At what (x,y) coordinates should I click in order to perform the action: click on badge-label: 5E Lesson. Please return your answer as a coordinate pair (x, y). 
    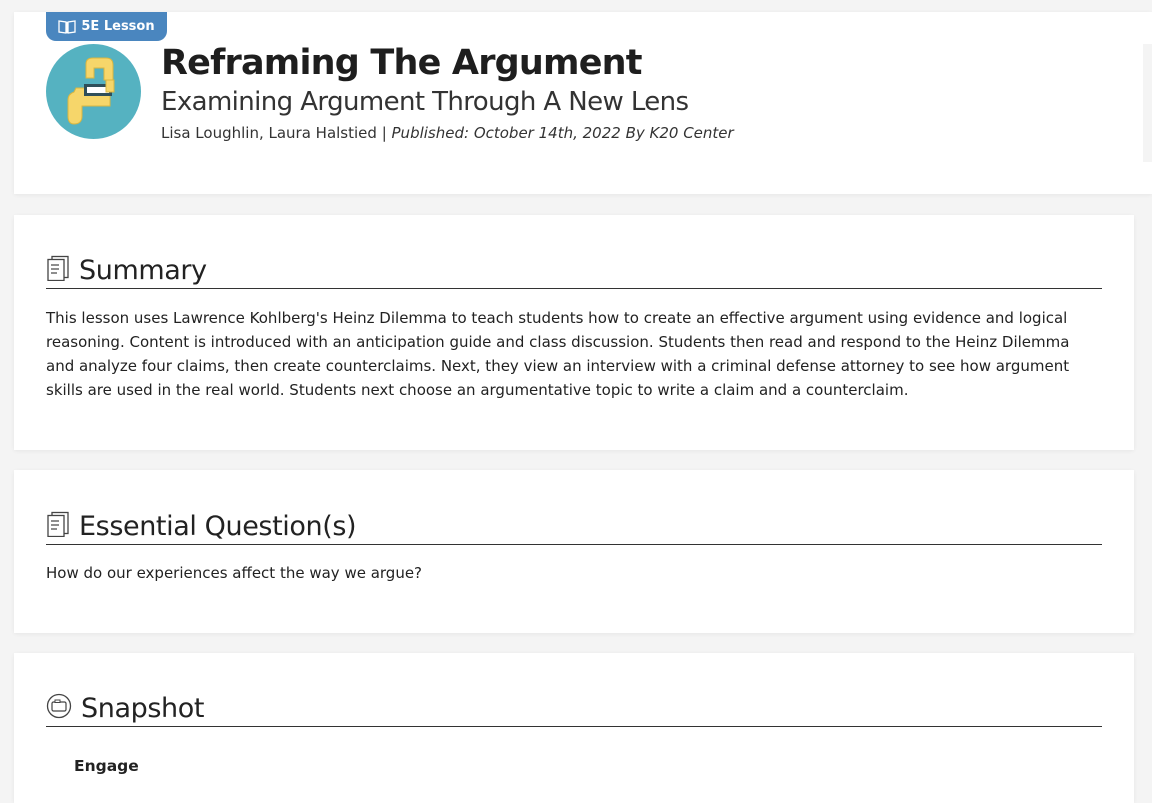
    Looking at the image, I should click on (118, 26).